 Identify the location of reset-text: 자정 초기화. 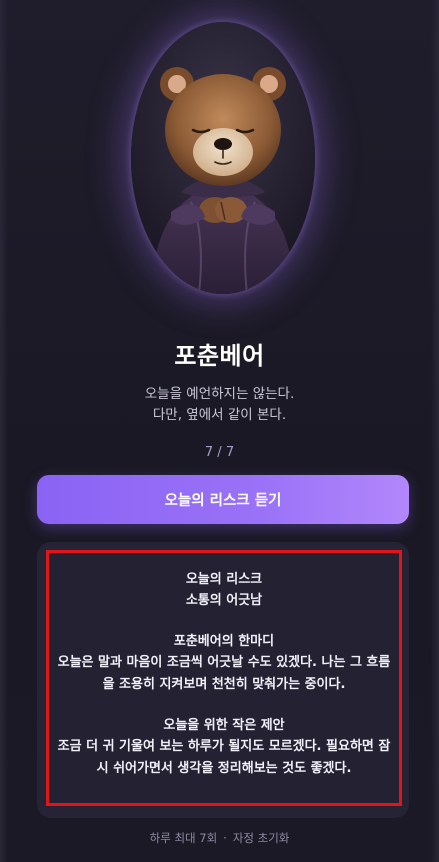
(261, 838).